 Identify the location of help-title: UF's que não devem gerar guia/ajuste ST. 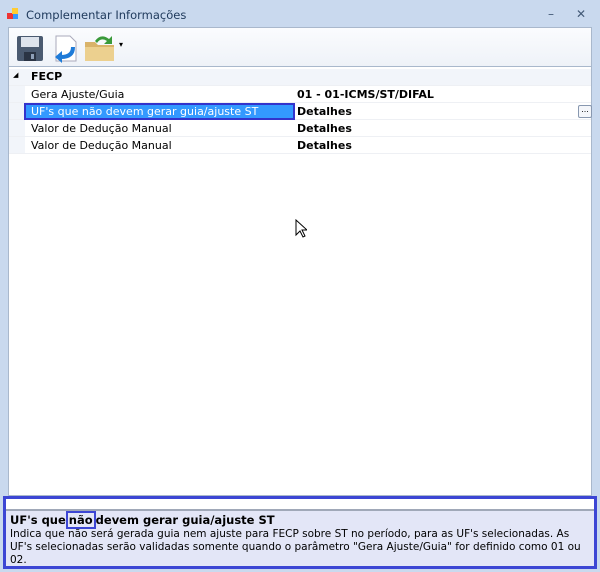
(142, 520).